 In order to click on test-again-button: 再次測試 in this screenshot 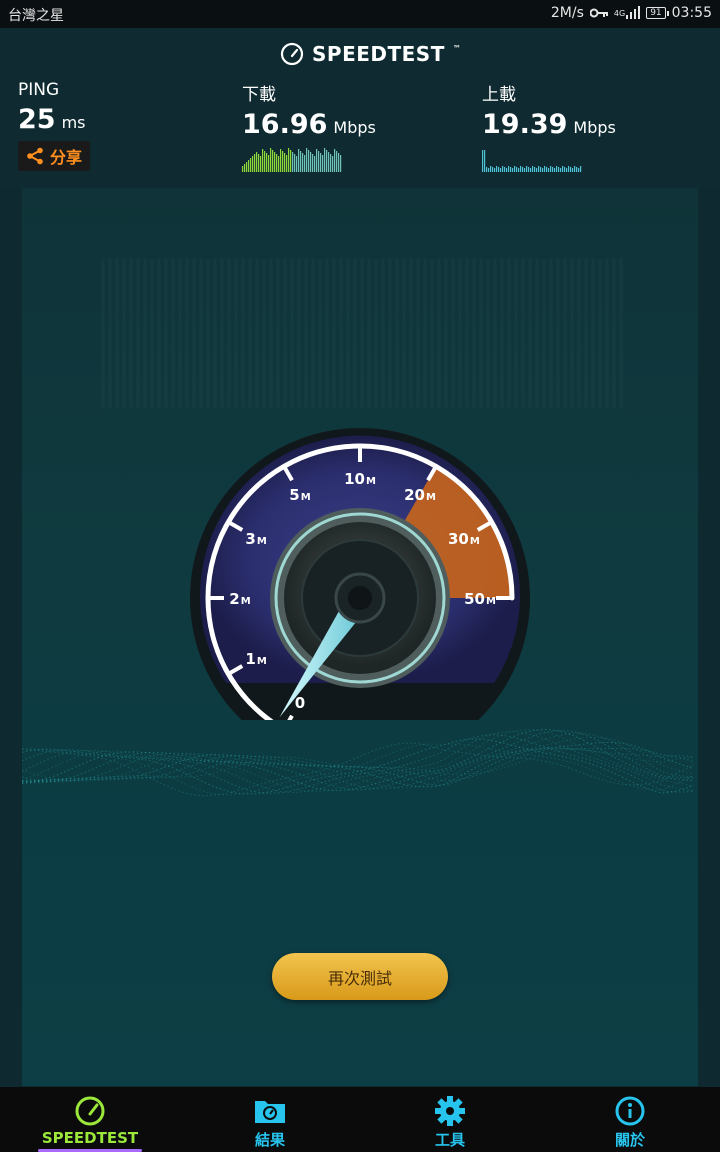, I will do `click(360, 976)`.